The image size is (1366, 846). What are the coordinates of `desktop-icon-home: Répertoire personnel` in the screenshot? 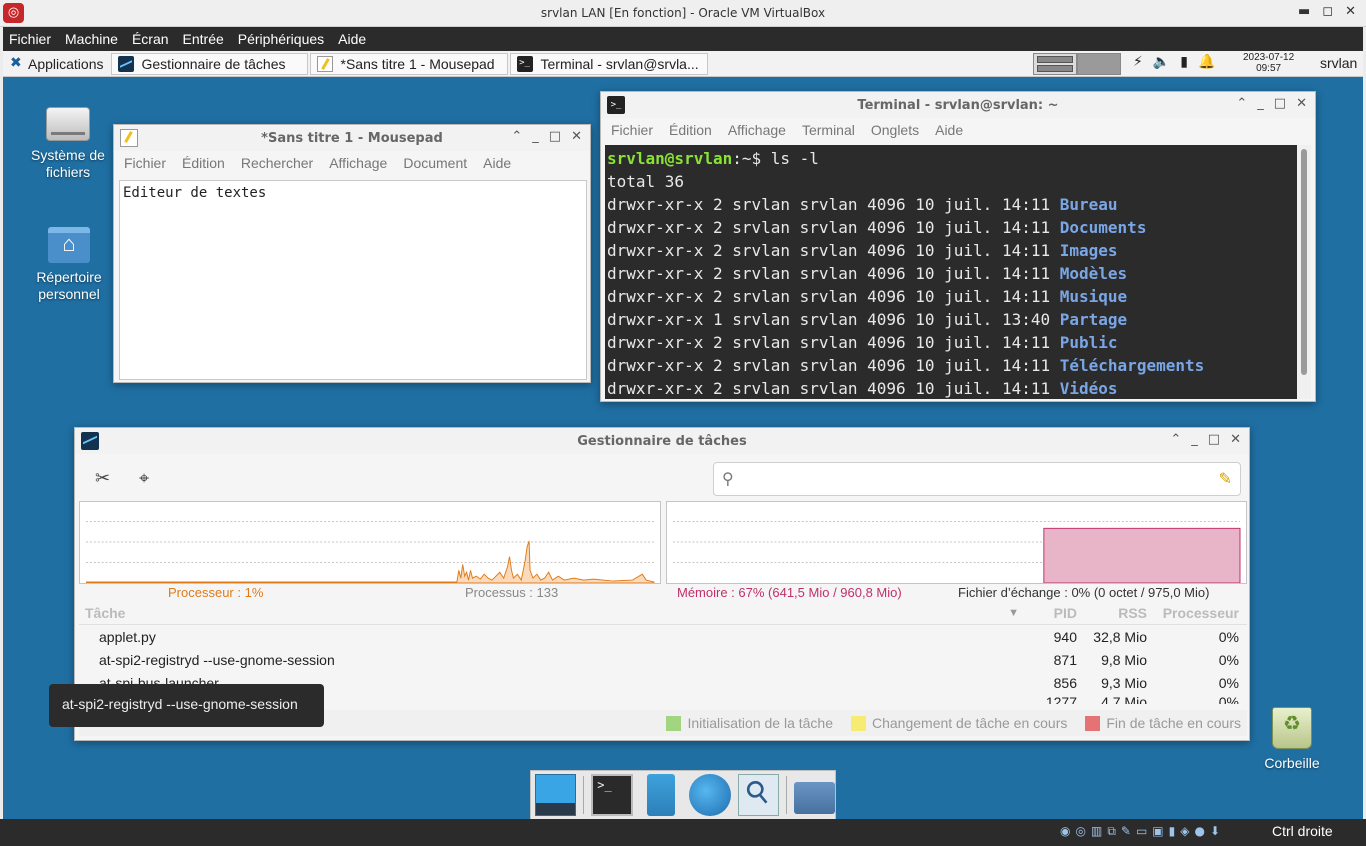 It's located at (69, 265).